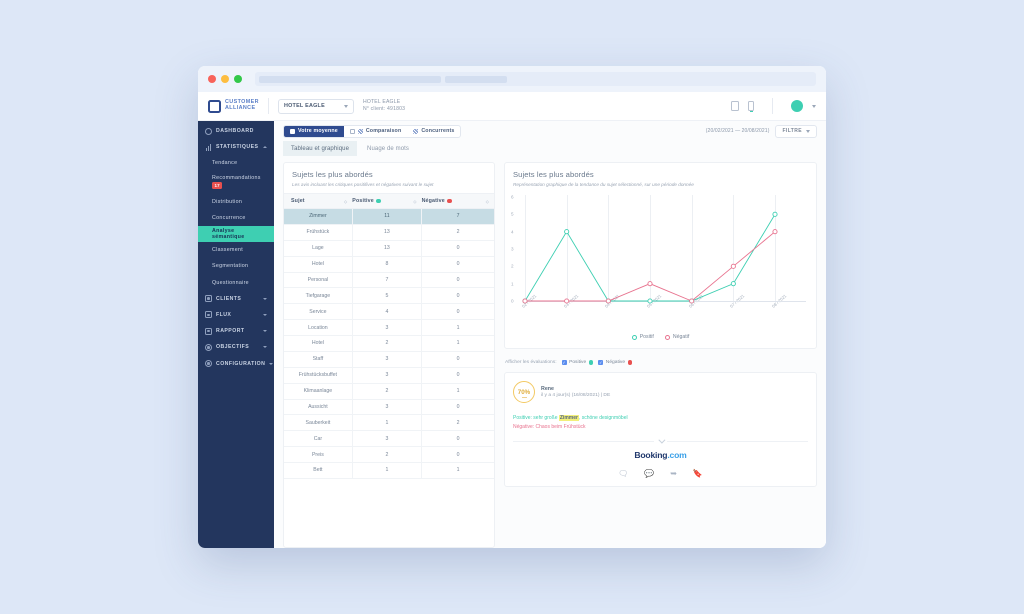 Image resolution: width=1024 pixels, height=614 pixels. I want to click on table-header-row: Sujet ◇ Positive ◇ Négative ◇, so click(389, 201).